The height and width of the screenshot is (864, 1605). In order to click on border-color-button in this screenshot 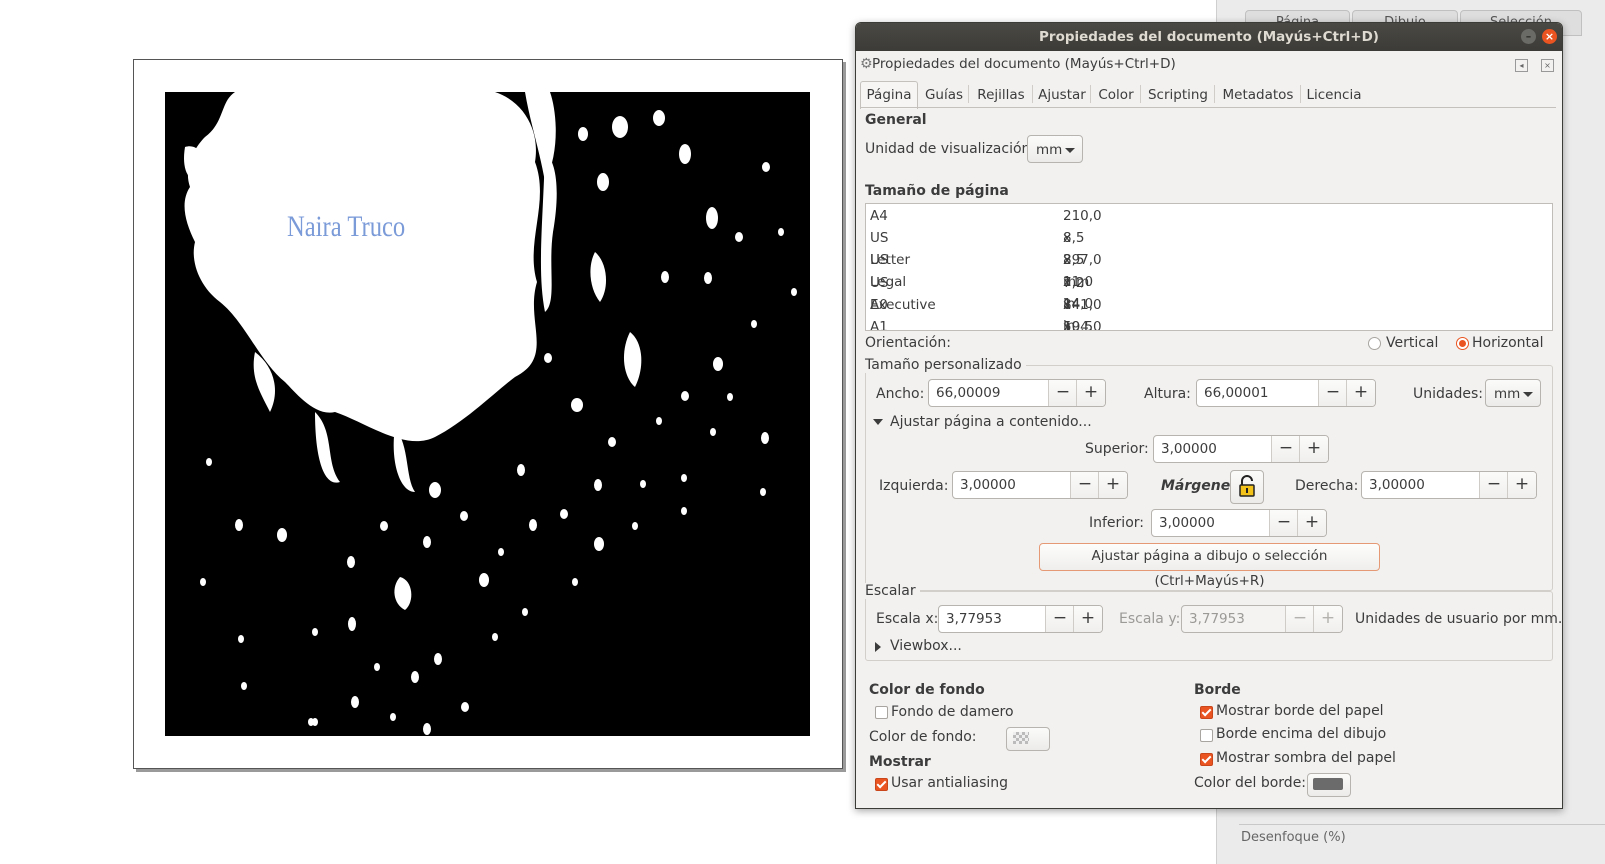, I will do `click(1329, 785)`.